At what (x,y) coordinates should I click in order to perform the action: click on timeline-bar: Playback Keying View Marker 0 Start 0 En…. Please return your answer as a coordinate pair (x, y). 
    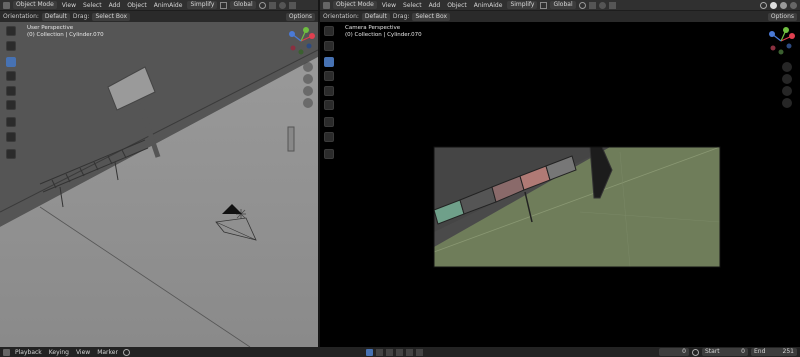
    Looking at the image, I should click on (400, 352).